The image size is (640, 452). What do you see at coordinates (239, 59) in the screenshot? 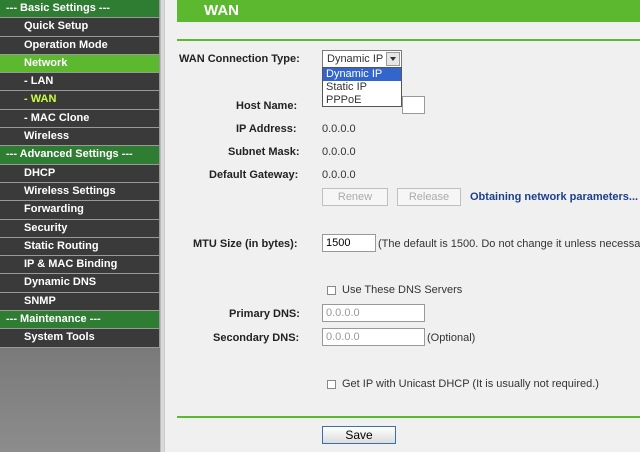
I see `wan-type-label: WAN Connection Type:` at bounding box center [239, 59].